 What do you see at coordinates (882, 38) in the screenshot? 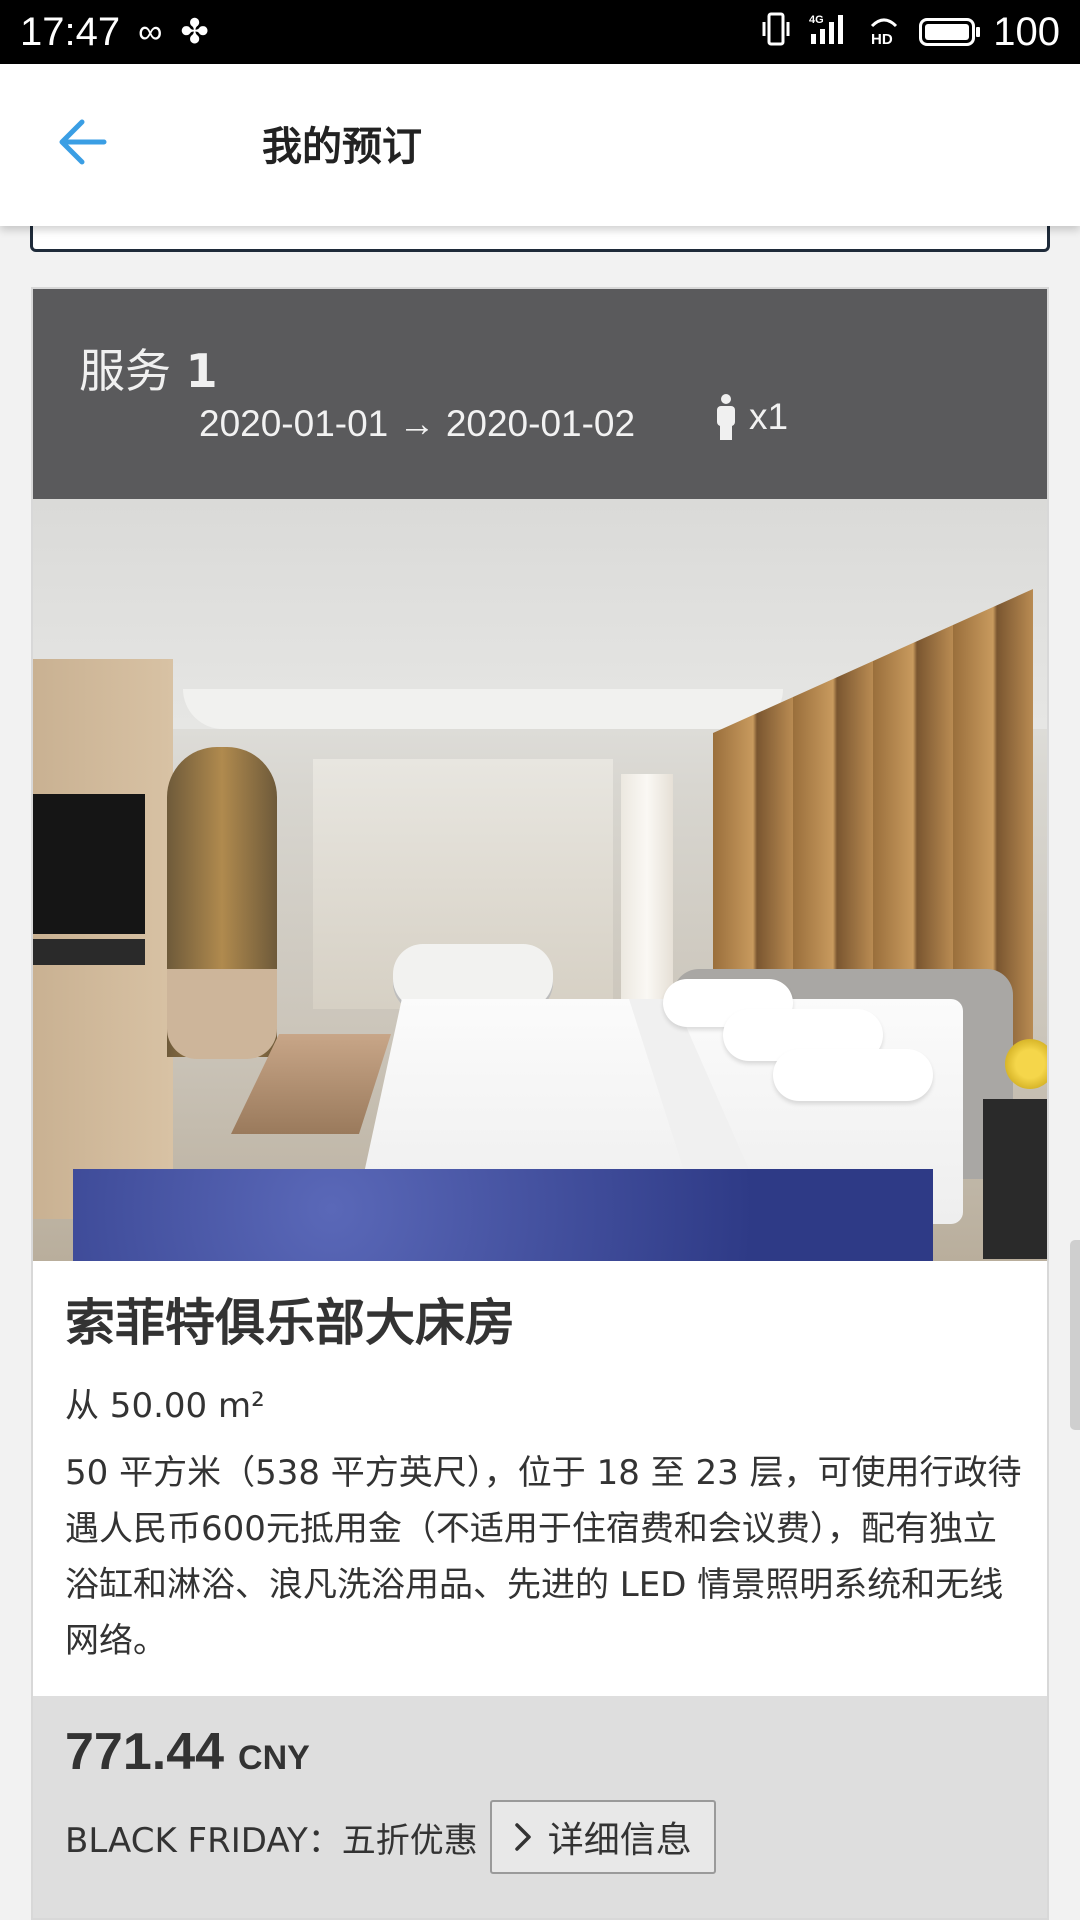
I see `svg-text: HD` at bounding box center [882, 38].